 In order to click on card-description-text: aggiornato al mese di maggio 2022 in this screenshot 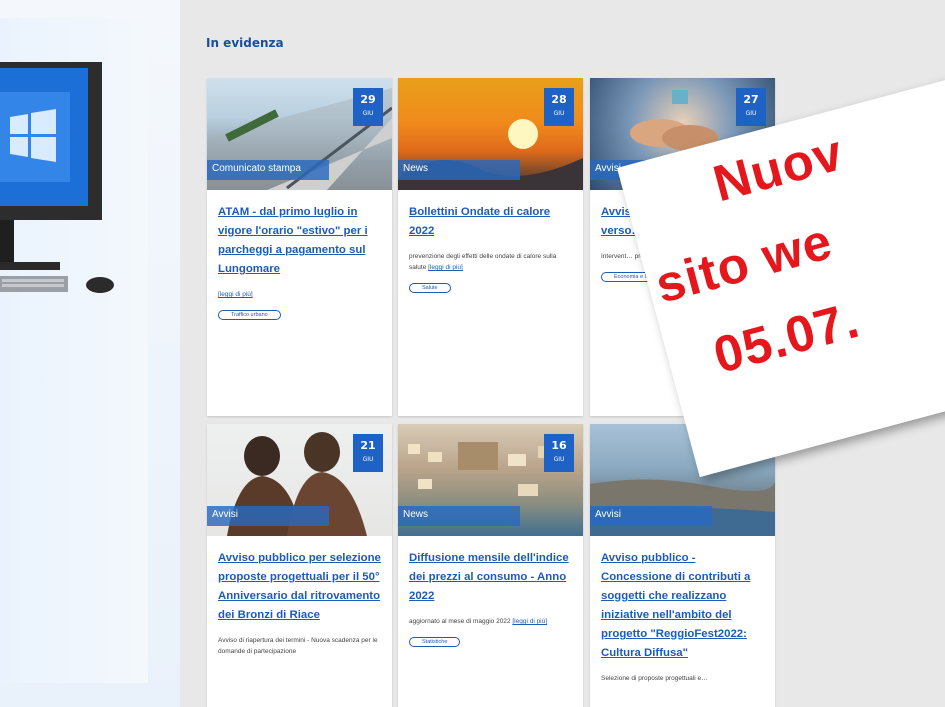, I will do `click(461, 621)`.